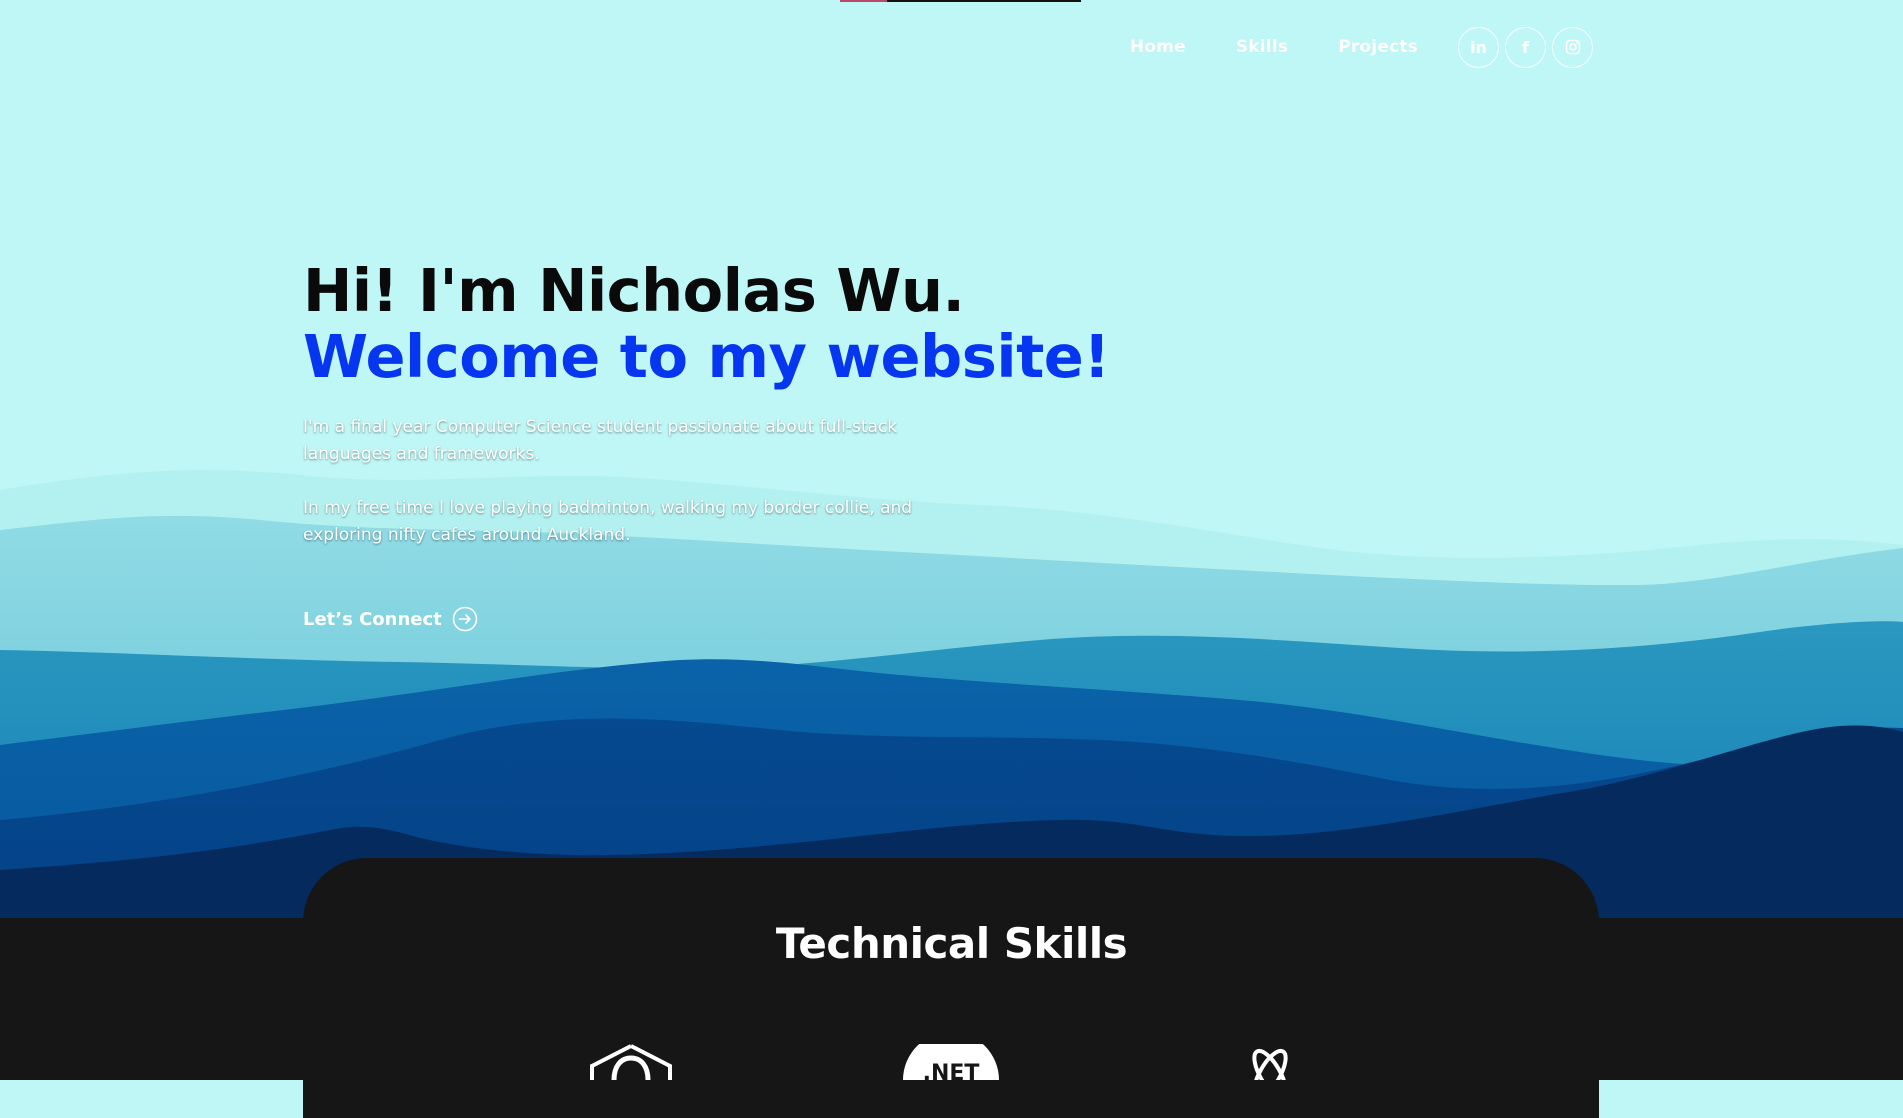  I want to click on linkedin-icon: in, so click(1478, 47).